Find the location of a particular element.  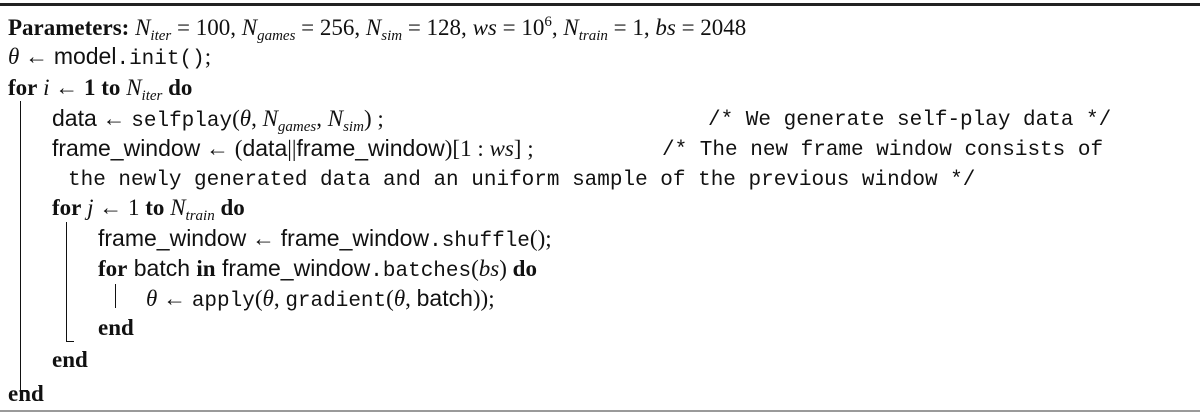

end-outer-loop: end is located at coordinates (26, 394).